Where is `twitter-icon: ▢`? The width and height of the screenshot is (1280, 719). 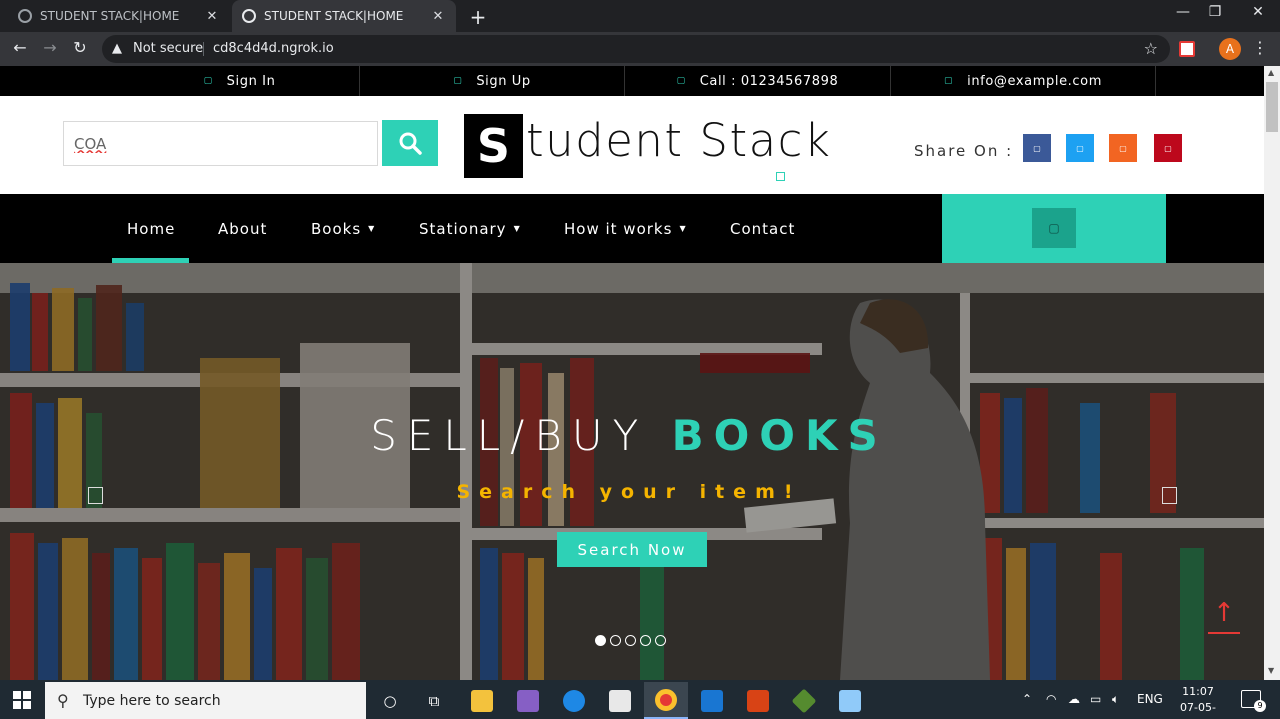 twitter-icon: ▢ is located at coordinates (1080, 148).